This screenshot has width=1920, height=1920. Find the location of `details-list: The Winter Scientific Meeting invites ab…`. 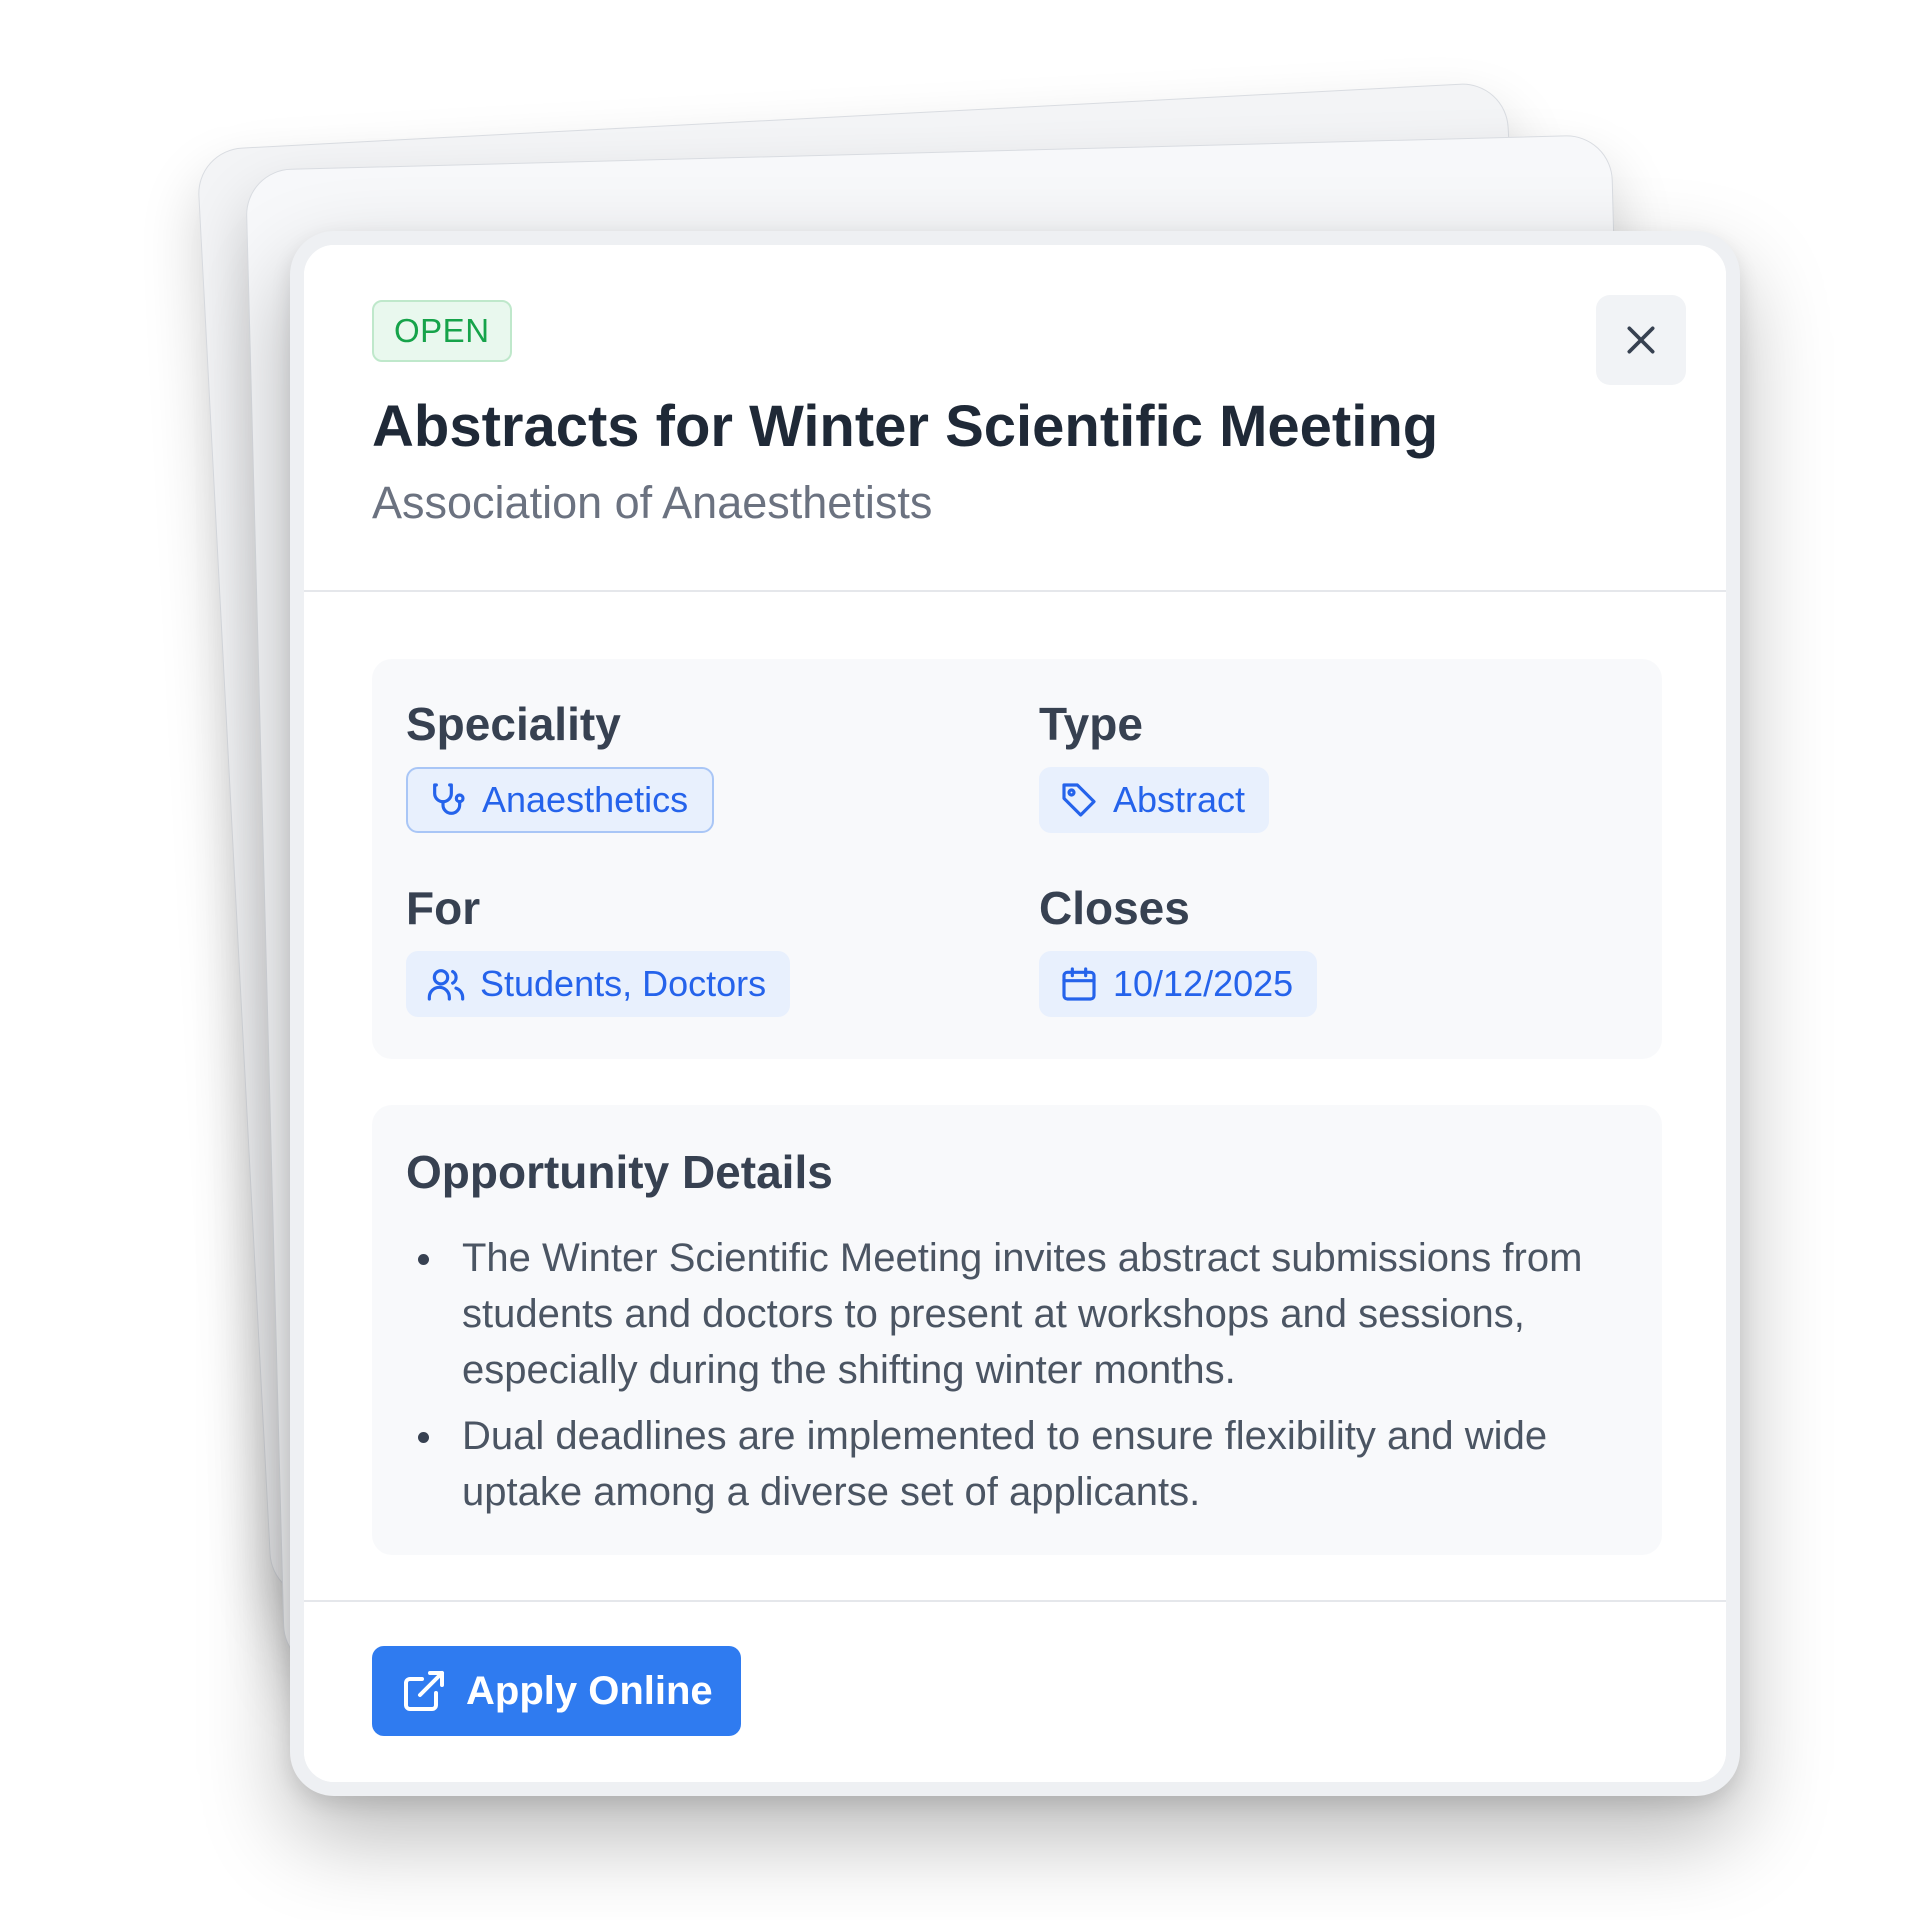

details-list: The Winter Scientific Meeting invites ab… is located at coordinates (1018, 1380).